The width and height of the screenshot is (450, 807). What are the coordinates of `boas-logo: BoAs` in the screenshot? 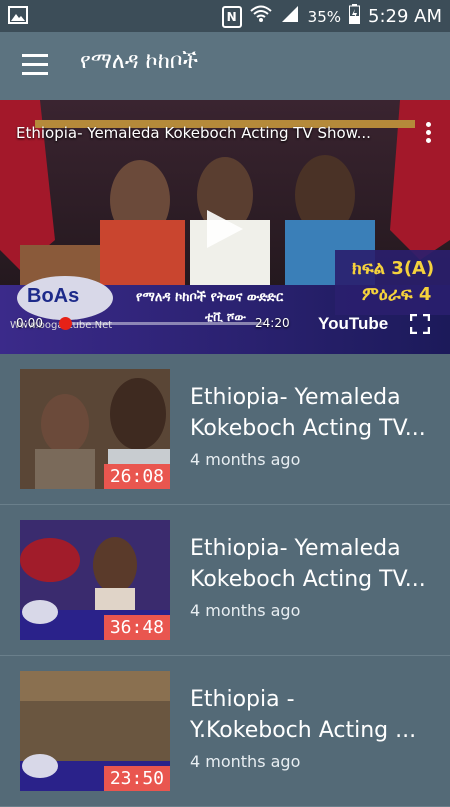 It's located at (53, 296).